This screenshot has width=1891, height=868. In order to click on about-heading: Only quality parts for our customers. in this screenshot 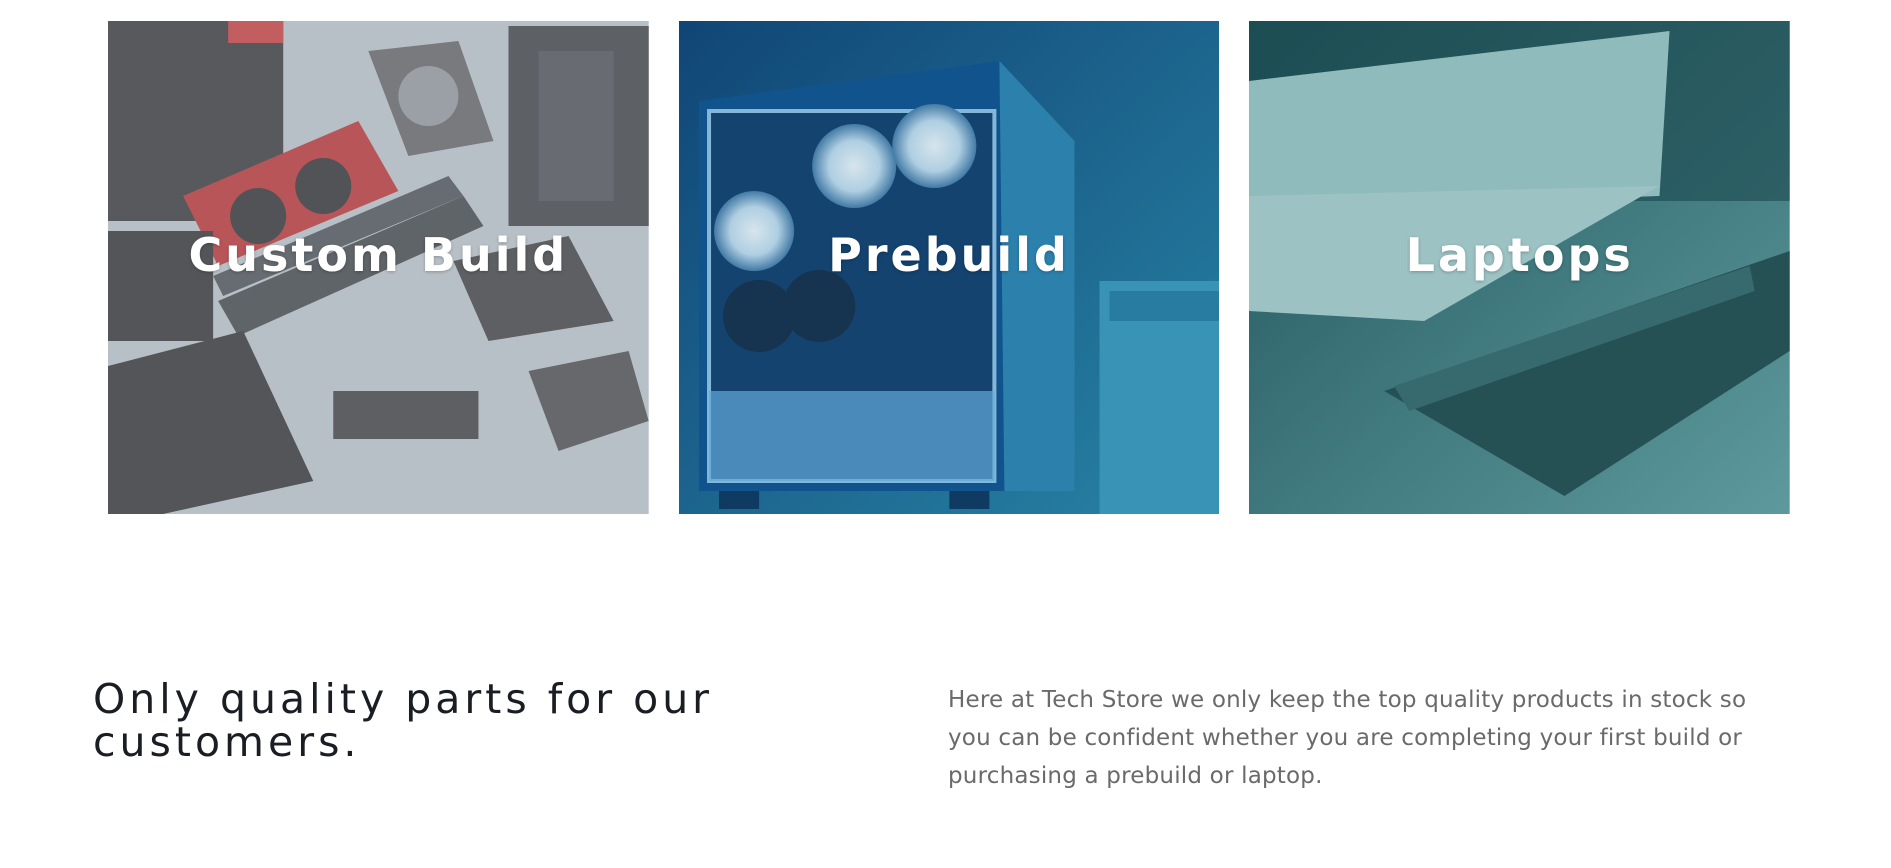, I will do `click(403, 720)`.